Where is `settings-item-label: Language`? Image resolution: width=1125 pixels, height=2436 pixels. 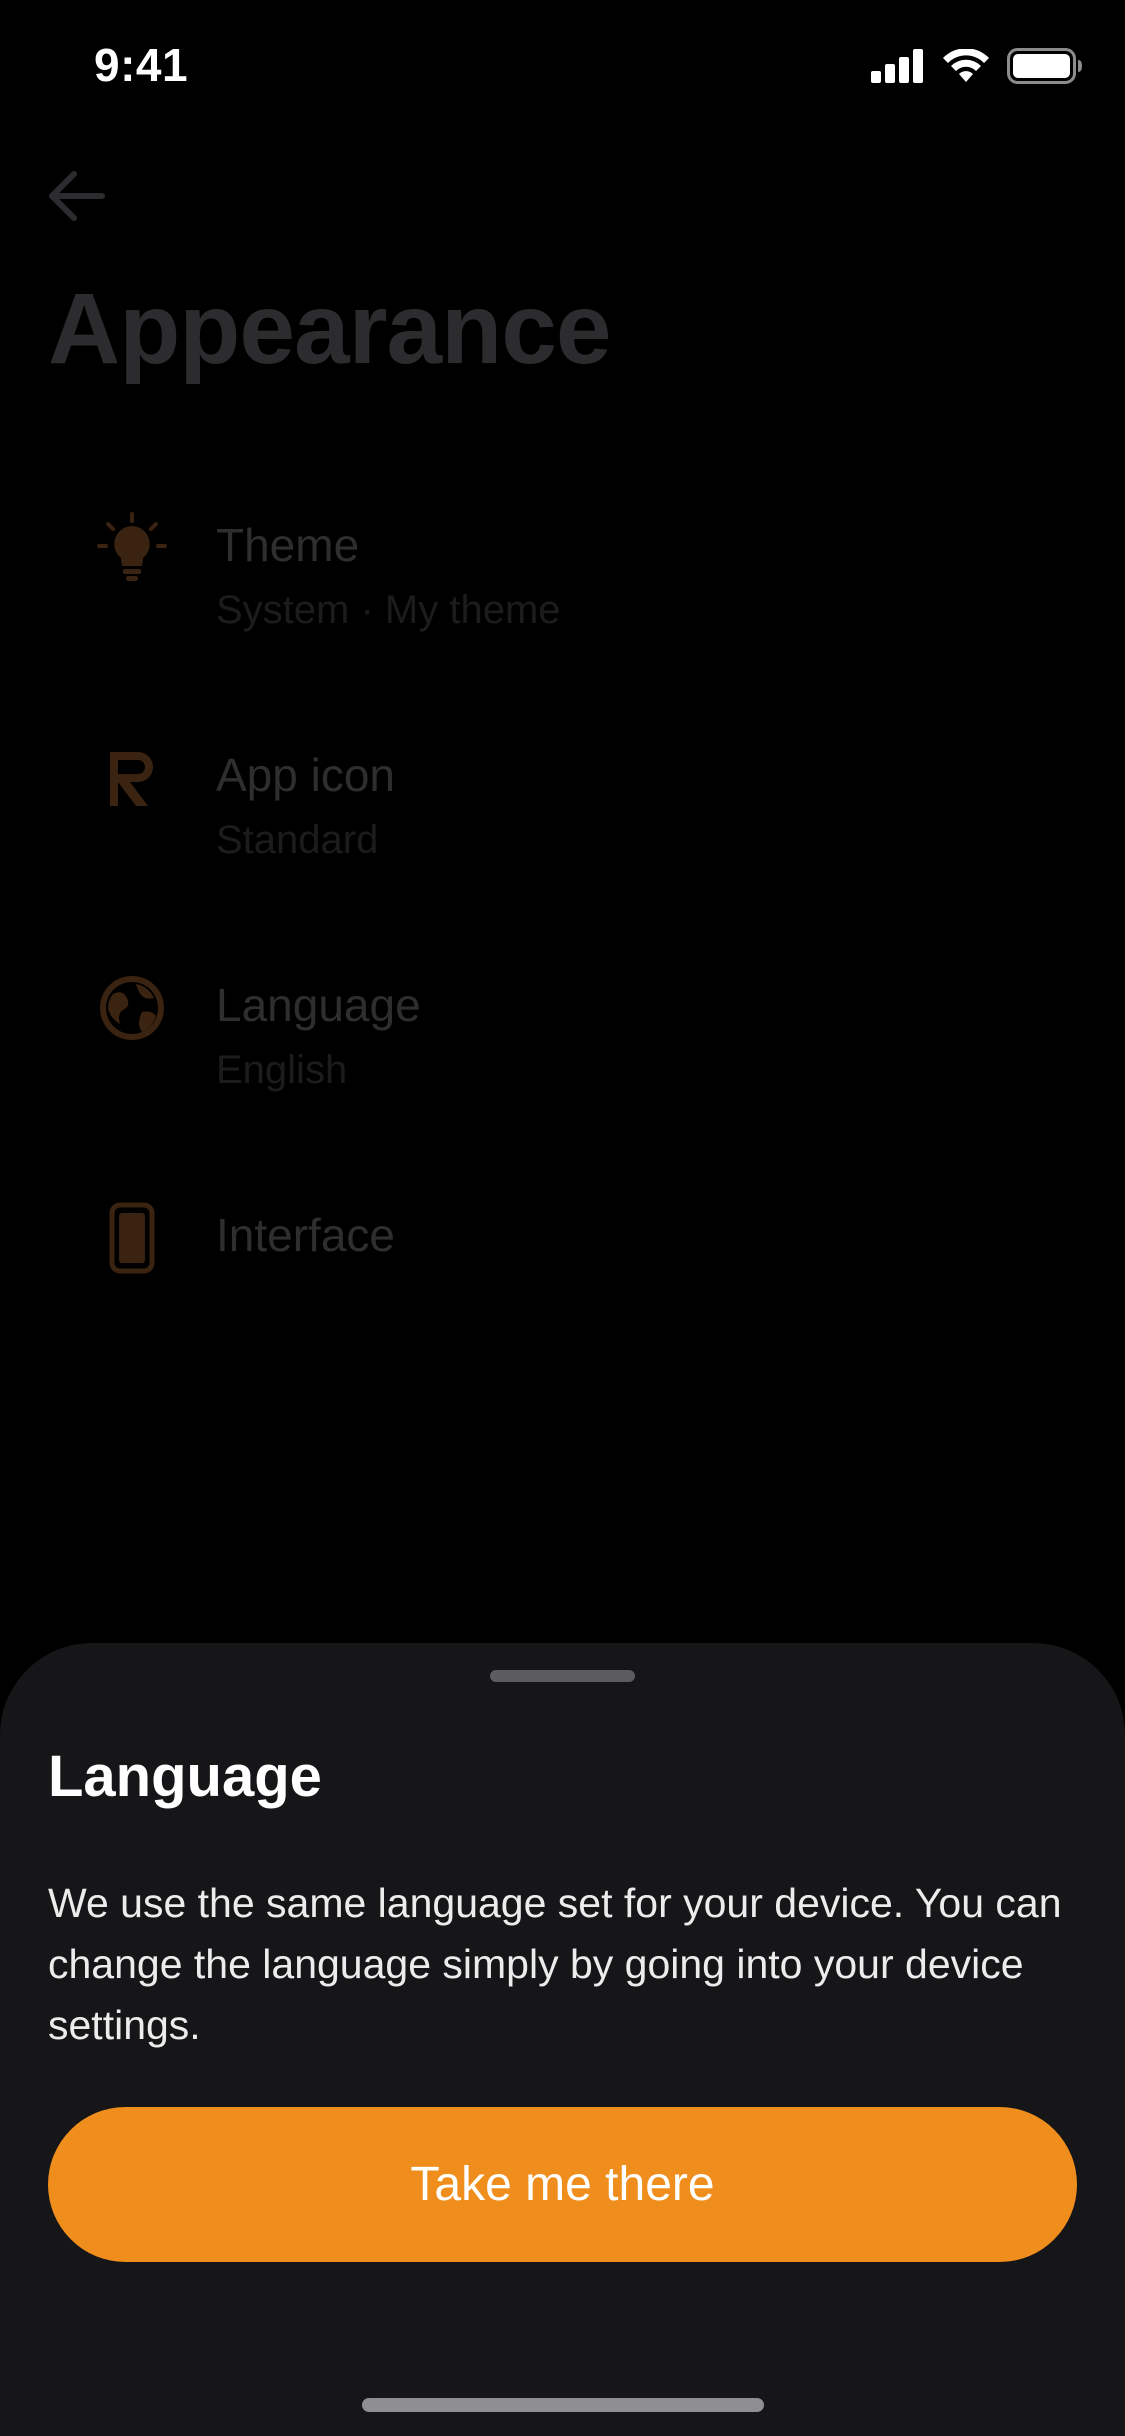
settings-item-label: Language is located at coordinates (318, 1005).